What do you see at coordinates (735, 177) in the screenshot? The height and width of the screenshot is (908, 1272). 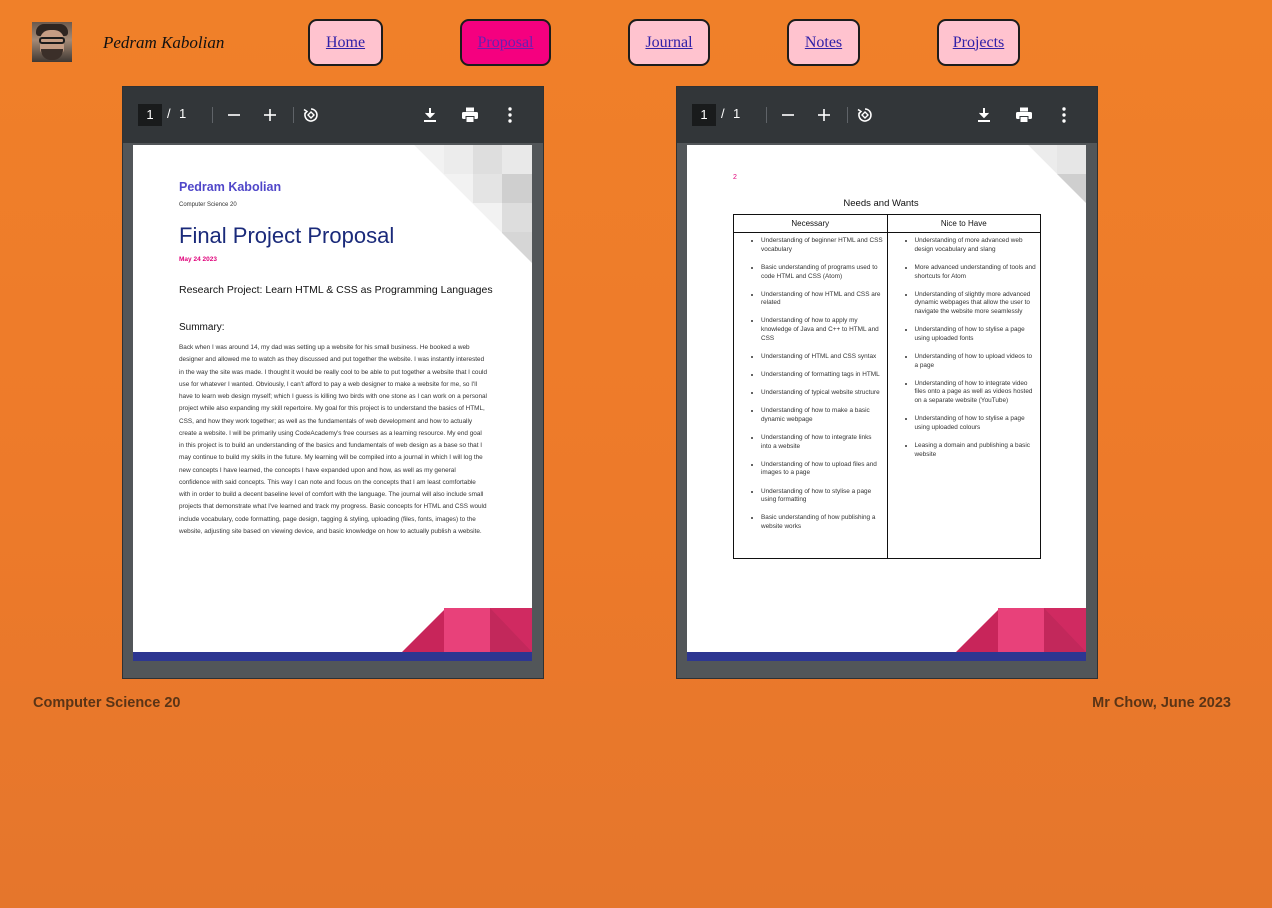 I see `doc-page-number: 2` at bounding box center [735, 177].